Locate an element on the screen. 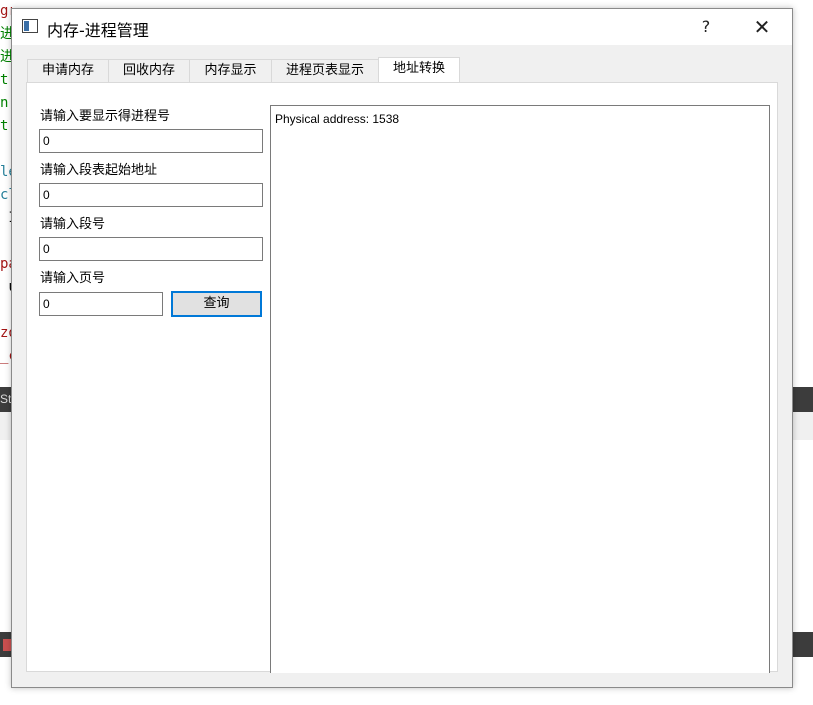 The width and height of the screenshot is (813, 705). window-title: 内存-进程管理 is located at coordinates (98, 30).